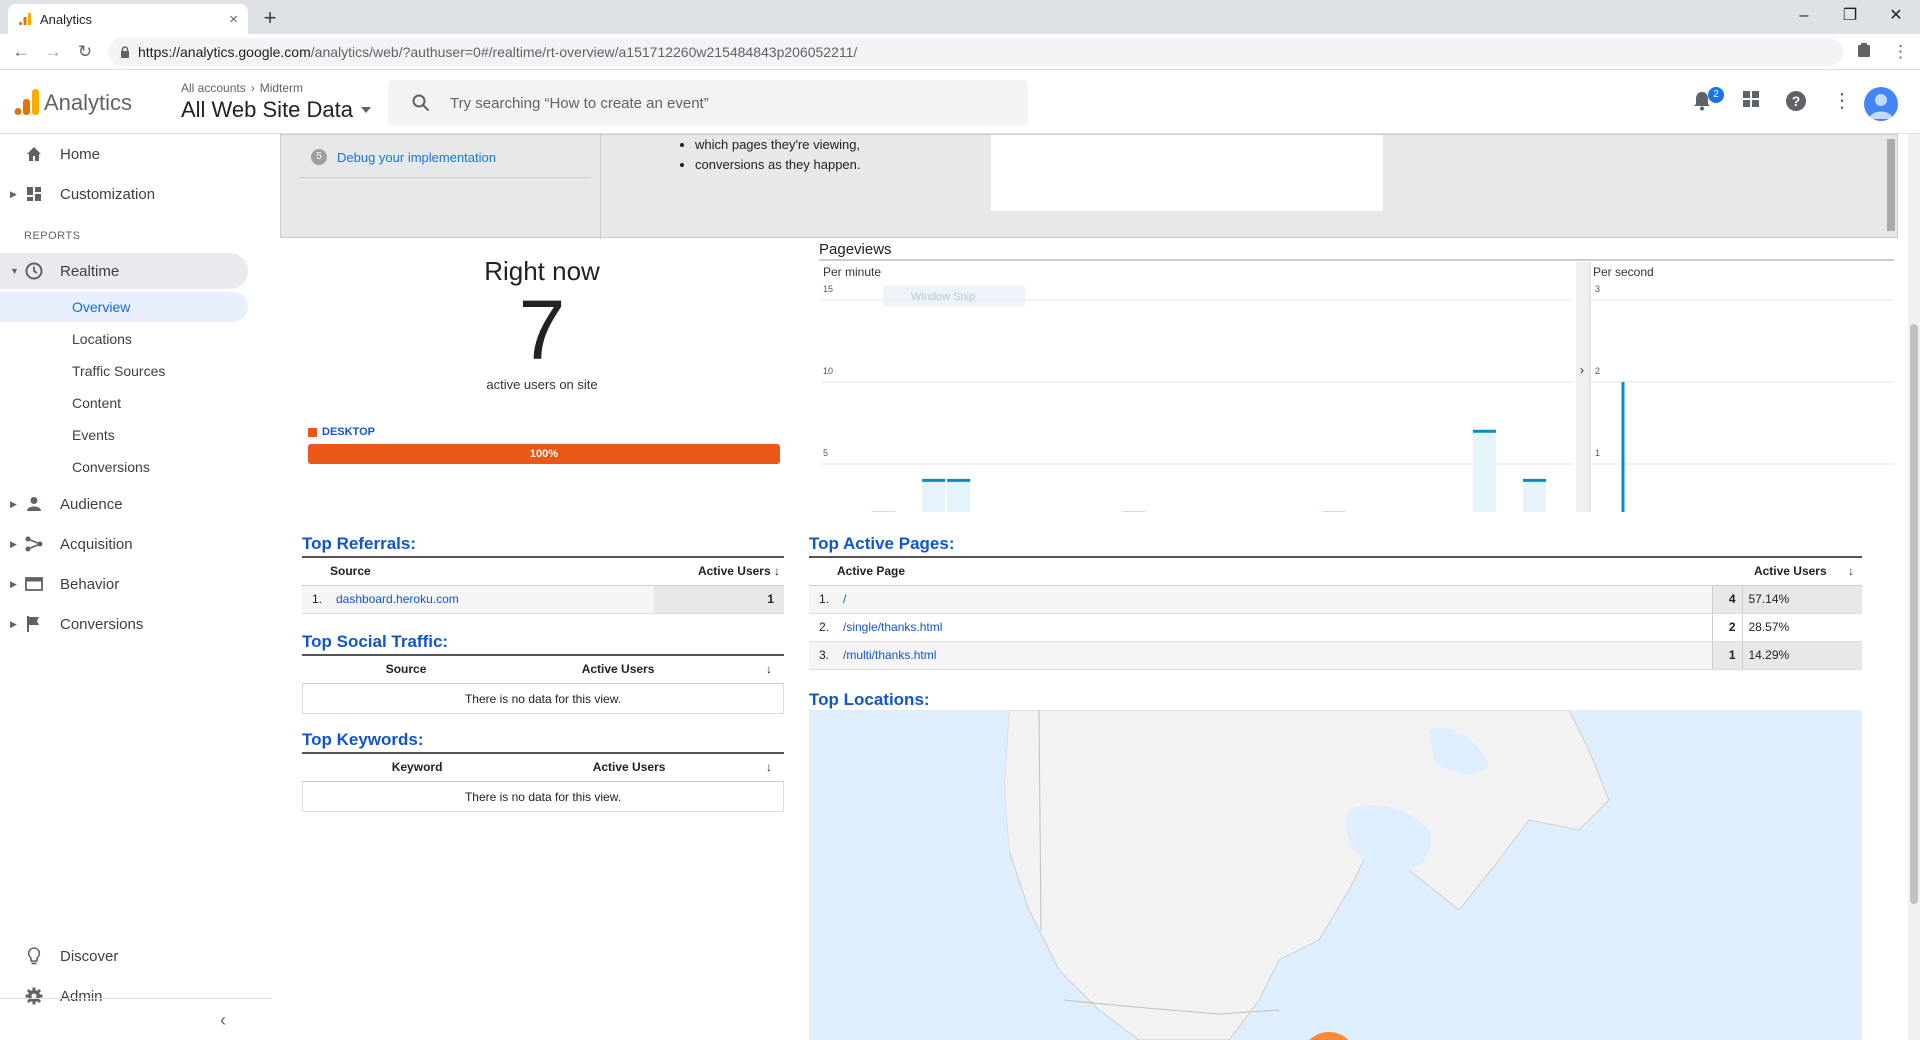 The width and height of the screenshot is (1920, 1040). I want to click on per-minute-label: Per minute, so click(852, 272).